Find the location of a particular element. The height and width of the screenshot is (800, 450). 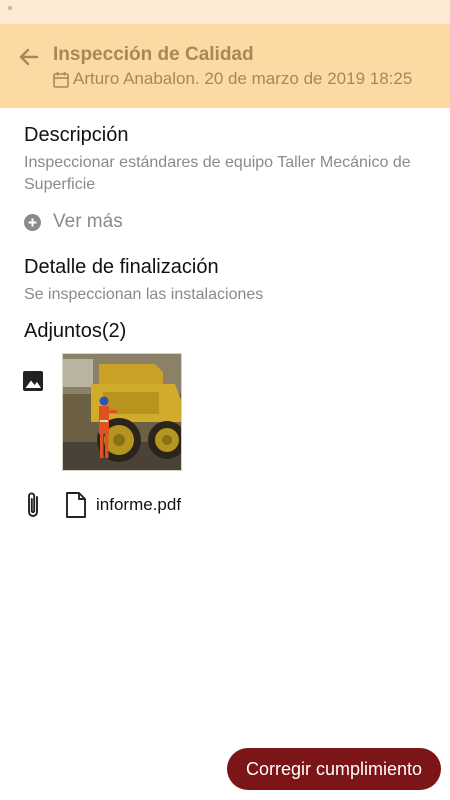

status-indicator is located at coordinates (10, 8).